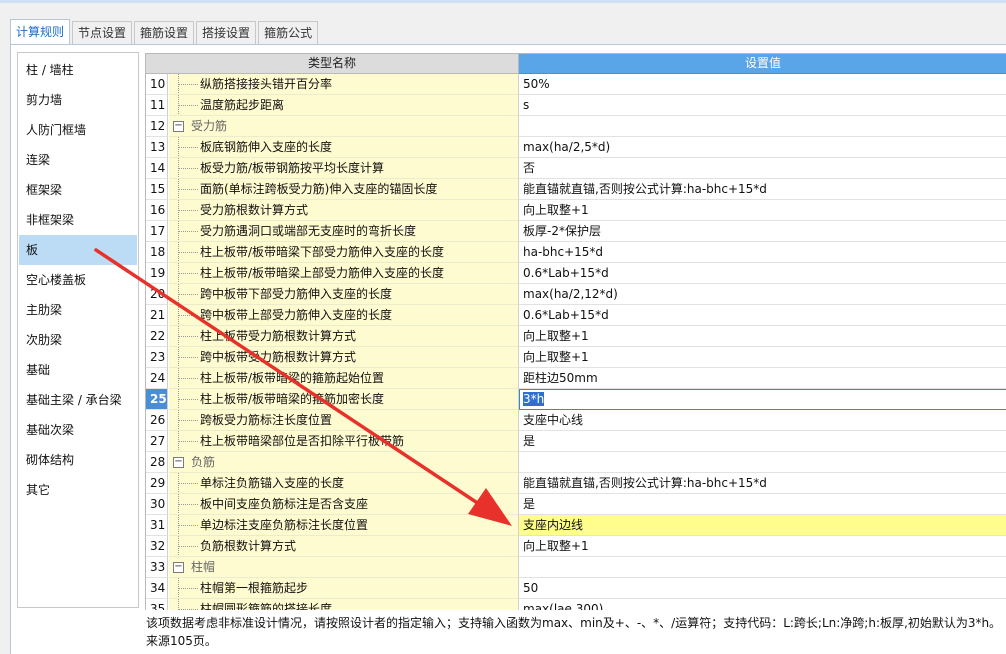 This screenshot has height=654, width=1006. Describe the element at coordinates (762, 147) in the screenshot. I see `value-cell: max(ha/2,5*d)` at that location.